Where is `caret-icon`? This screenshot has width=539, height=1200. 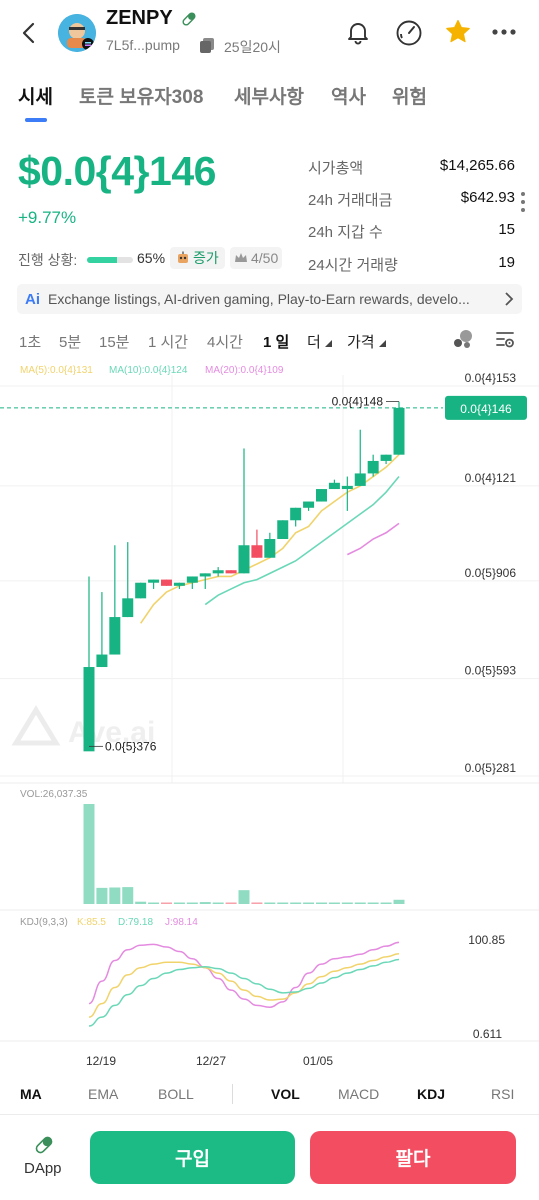
caret-icon is located at coordinates (382, 343).